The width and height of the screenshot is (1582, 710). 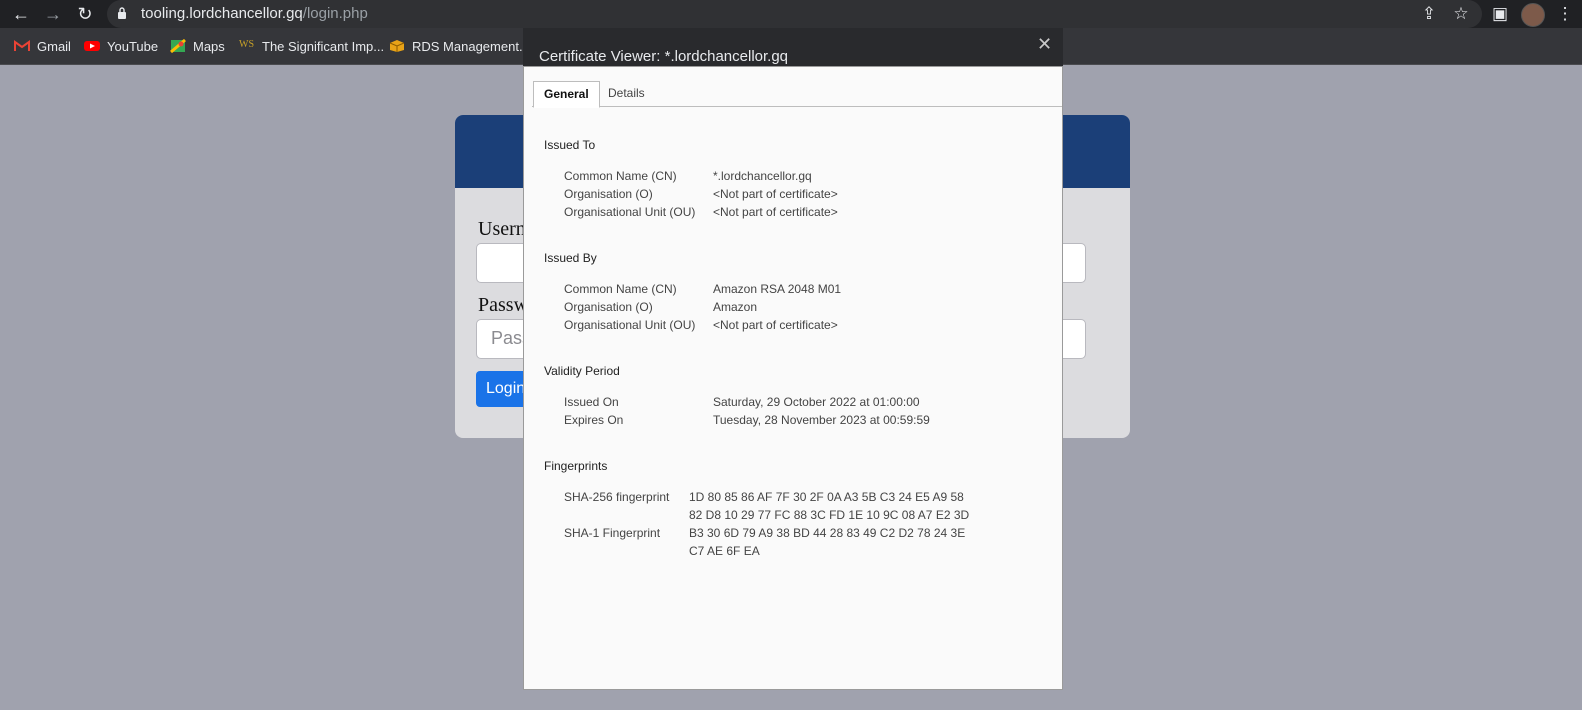 I want to click on bookmark-star-icon: ☆, so click(x=1461, y=14).